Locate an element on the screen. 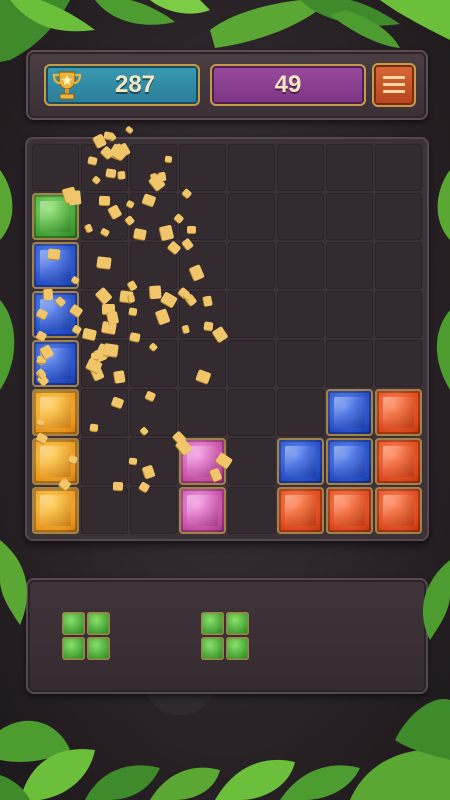 This screenshot has height=800, width=450. blue-gem-r7c7 is located at coordinates (349, 461).